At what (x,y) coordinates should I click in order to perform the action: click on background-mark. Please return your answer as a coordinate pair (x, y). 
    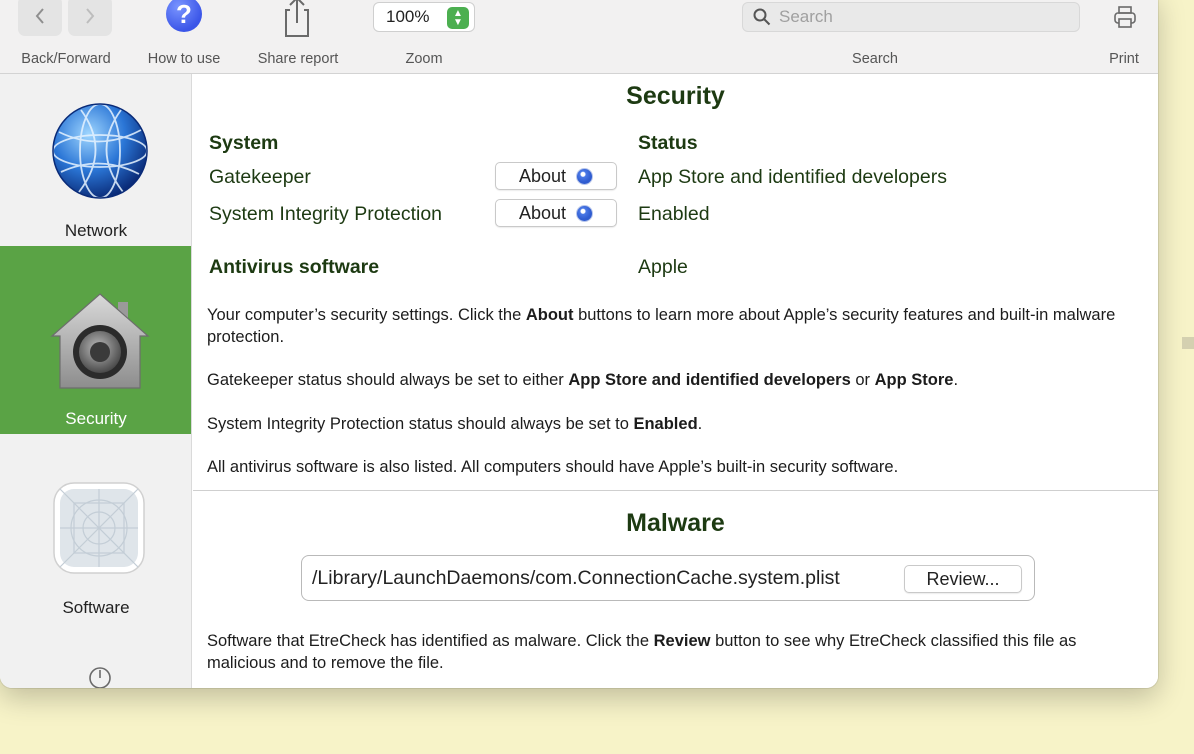
    Looking at the image, I should click on (1188, 343).